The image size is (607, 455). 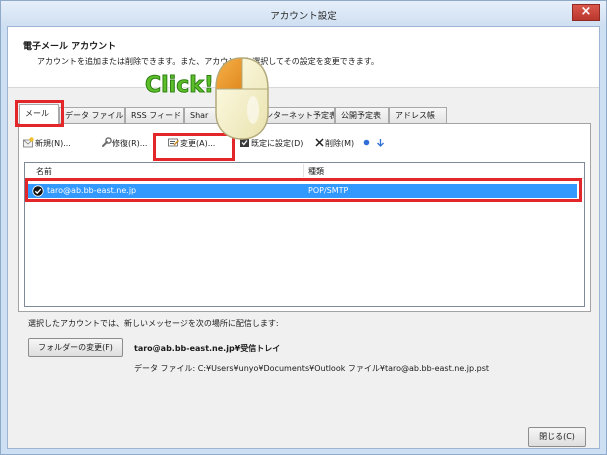 I want to click on window-title: アカウント設定, so click(x=303, y=16).